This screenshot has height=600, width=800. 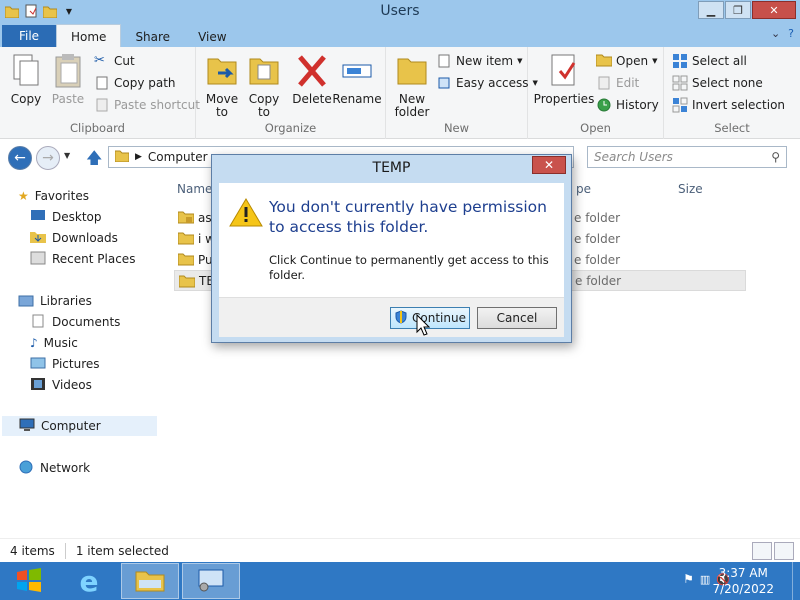 What do you see at coordinates (38, 259) in the screenshot?
I see `recent-places-icon` at bounding box center [38, 259].